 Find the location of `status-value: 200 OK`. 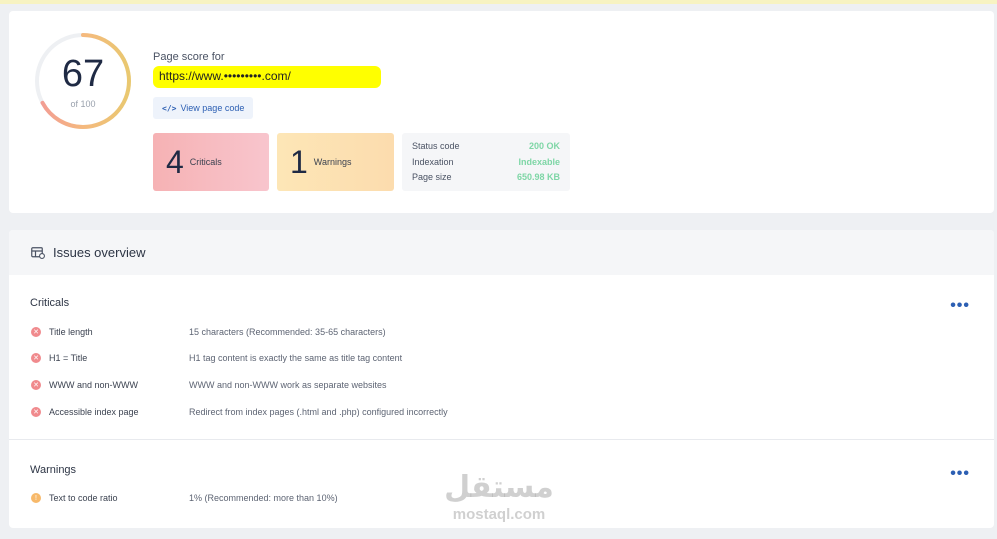

status-value: 200 OK is located at coordinates (544, 146).